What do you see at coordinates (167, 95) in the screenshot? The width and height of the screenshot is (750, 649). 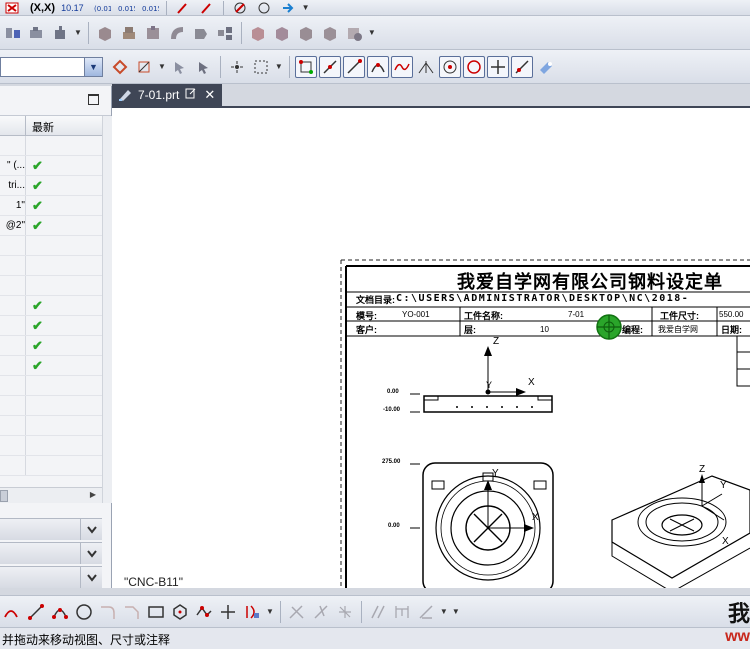 I see `tab-part-file: 7-01.prt ✕` at bounding box center [167, 95].